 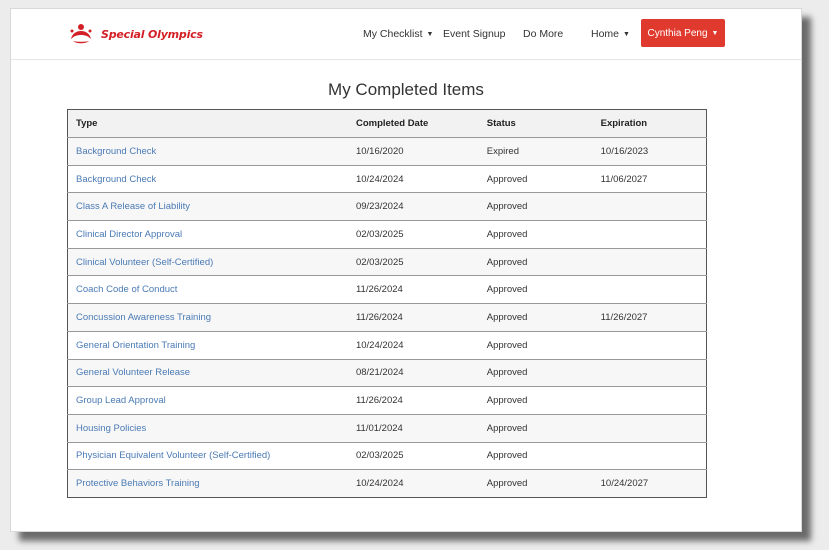 What do you see at coordinates (144, 262) in the screenshot?
I see `row-type-link: Clinical Volunteer (Self-Certified)` at bounding box center [144, 262].